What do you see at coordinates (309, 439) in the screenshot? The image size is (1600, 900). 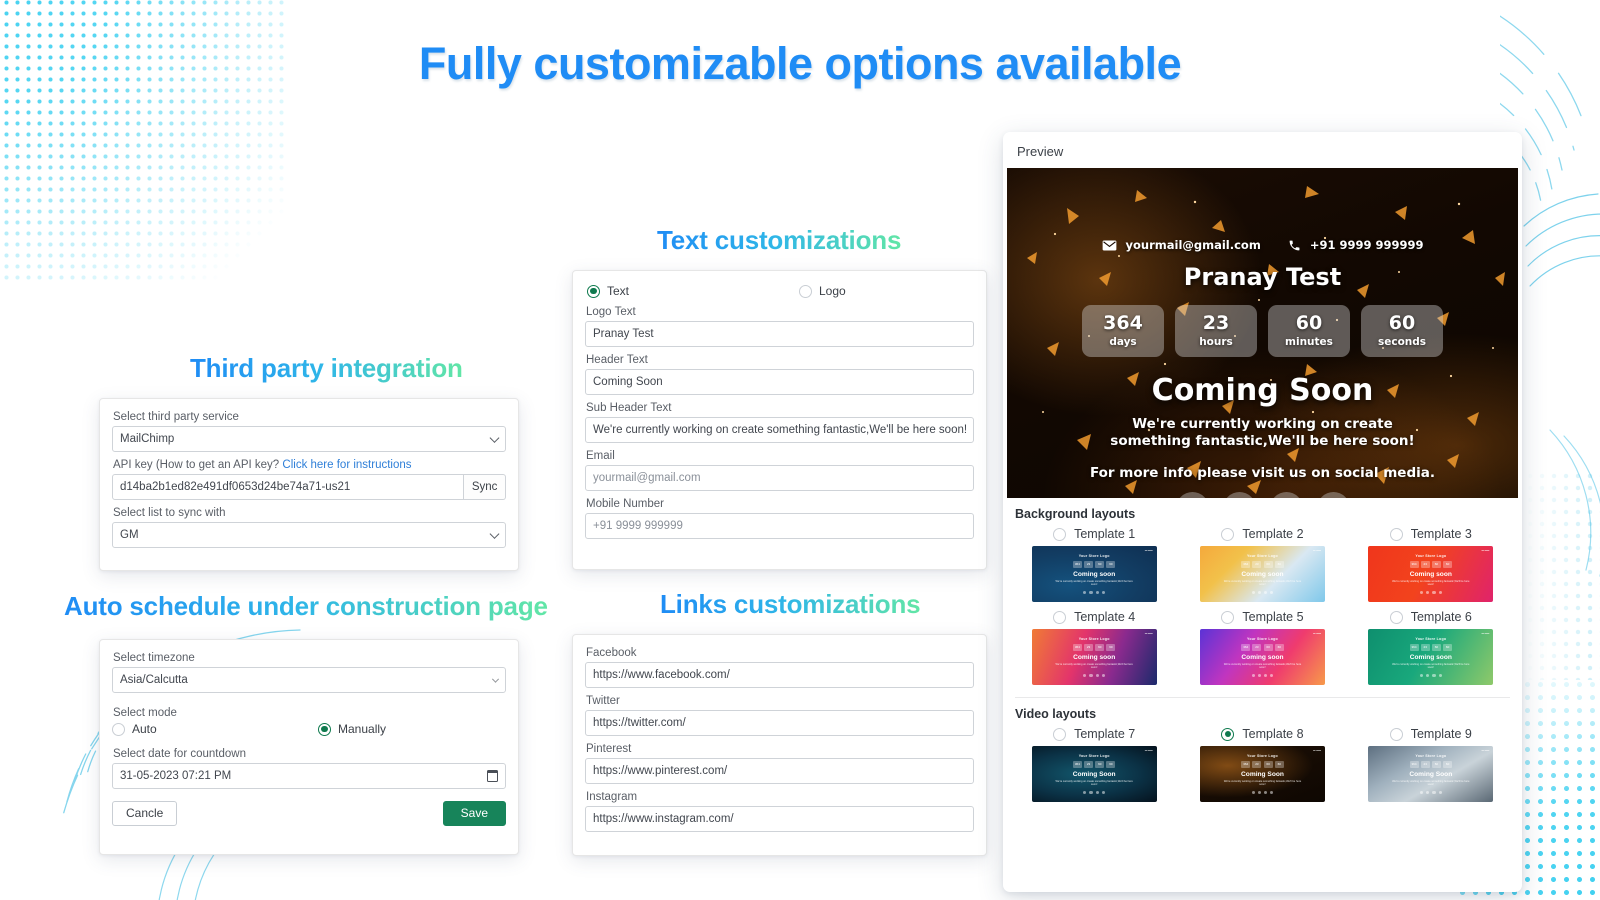 I see `third-party-service-select: MailChimp` at bounding box center [309, 439].